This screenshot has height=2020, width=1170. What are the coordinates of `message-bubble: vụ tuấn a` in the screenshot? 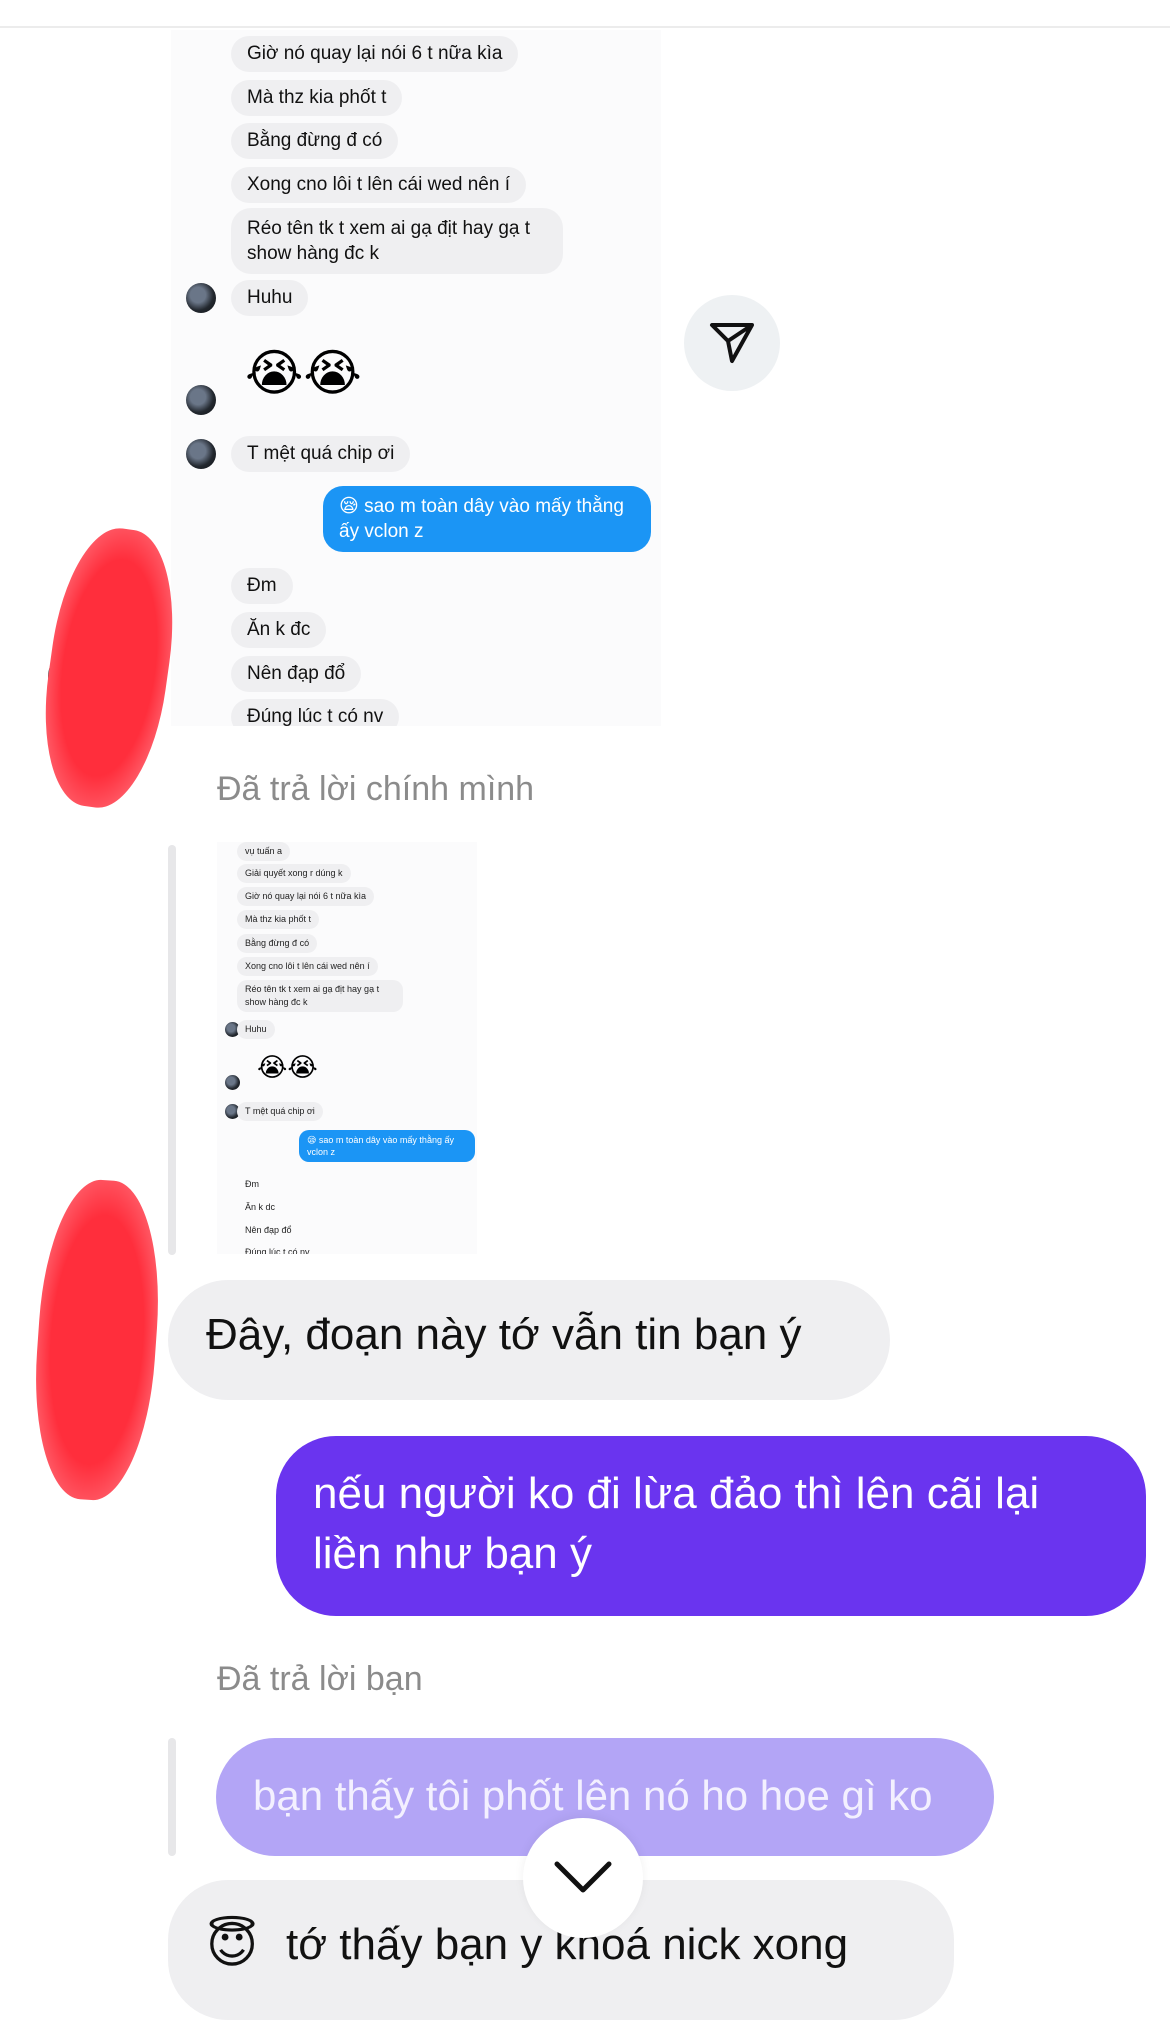 It's located at (264, 851).